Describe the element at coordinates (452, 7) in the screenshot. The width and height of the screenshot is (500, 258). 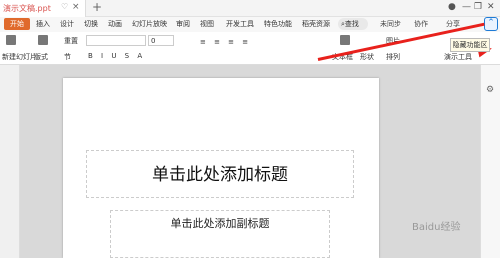
I see `avatar: ●` at that location.